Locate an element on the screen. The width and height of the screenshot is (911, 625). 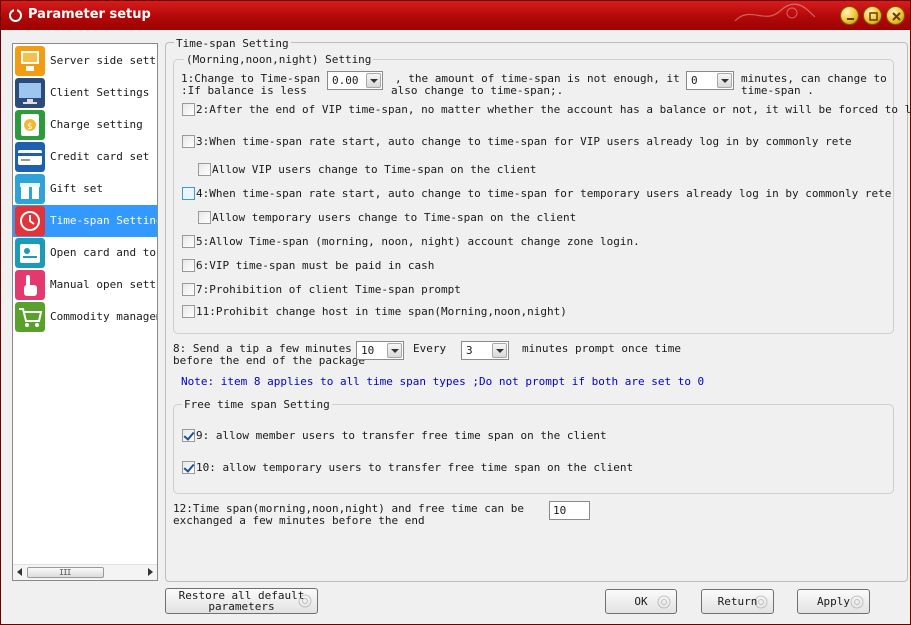
scrollbar-grip: III is located at coordinates (65, 572).